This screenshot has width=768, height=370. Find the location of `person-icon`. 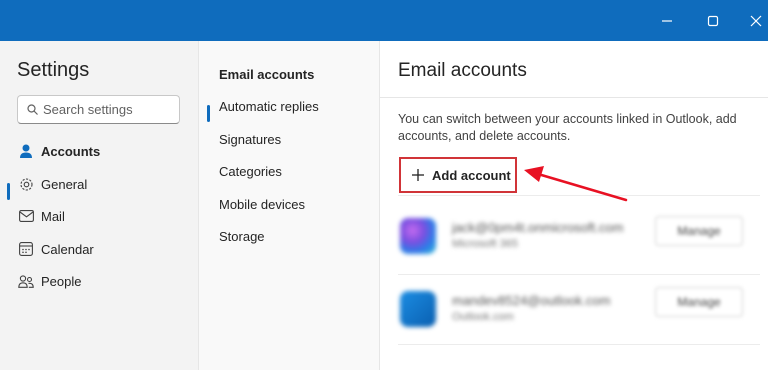

person-icon is located at coordinates (26, 151).